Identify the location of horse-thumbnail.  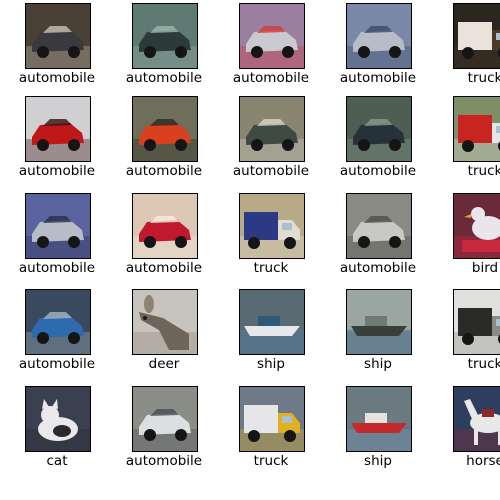
(476, 419).